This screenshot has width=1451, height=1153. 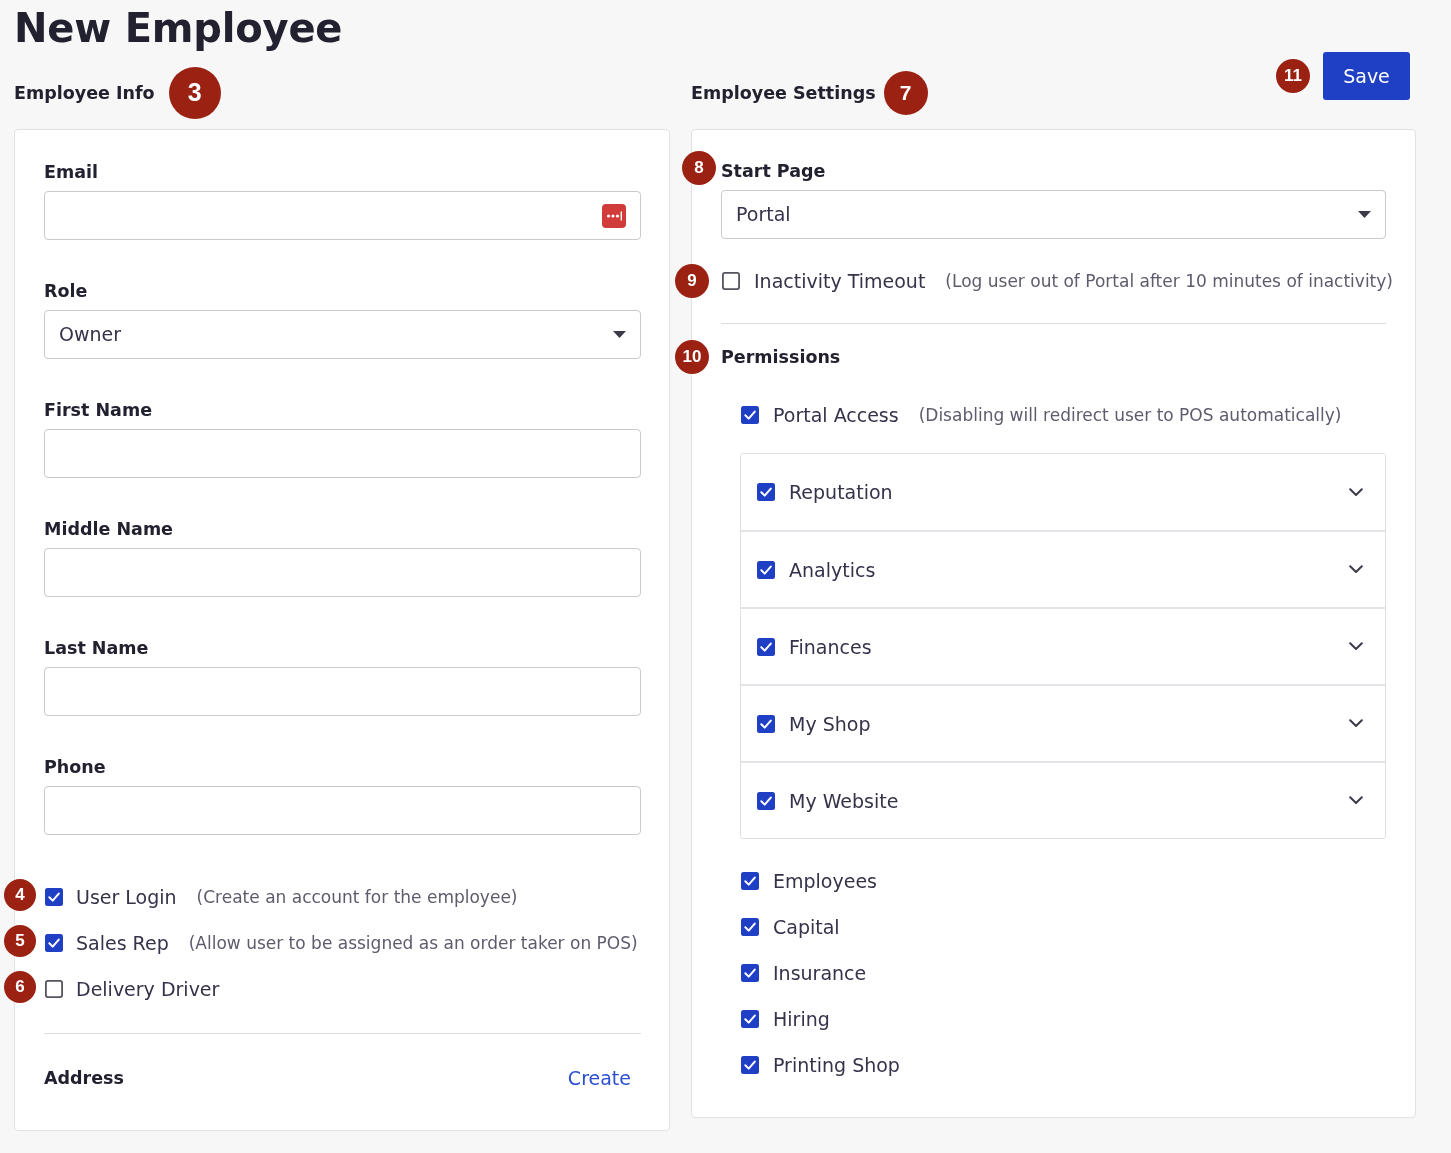 What do you see at coordinates (825, 881) in the screenshot?
I see `checkbox-label: Employees` at bounding box center [825, 881].